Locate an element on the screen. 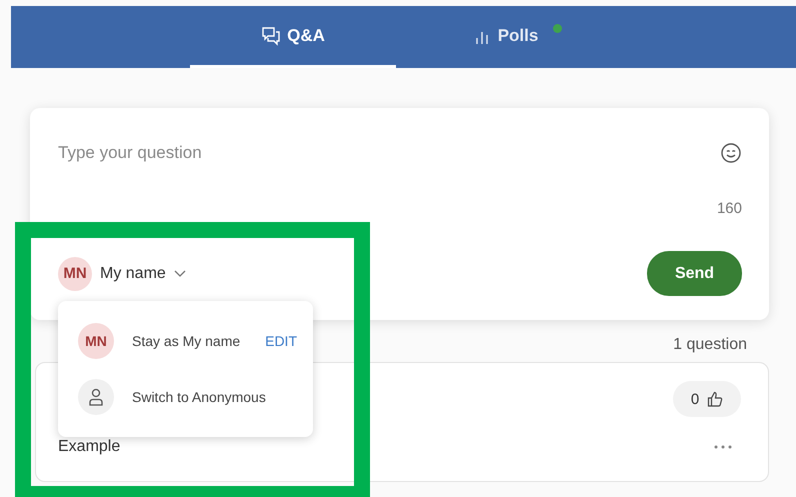 Image resolution: width=796 pixels, height=497 pixels. question-count: 1 question is located at coordinates (710, 345).